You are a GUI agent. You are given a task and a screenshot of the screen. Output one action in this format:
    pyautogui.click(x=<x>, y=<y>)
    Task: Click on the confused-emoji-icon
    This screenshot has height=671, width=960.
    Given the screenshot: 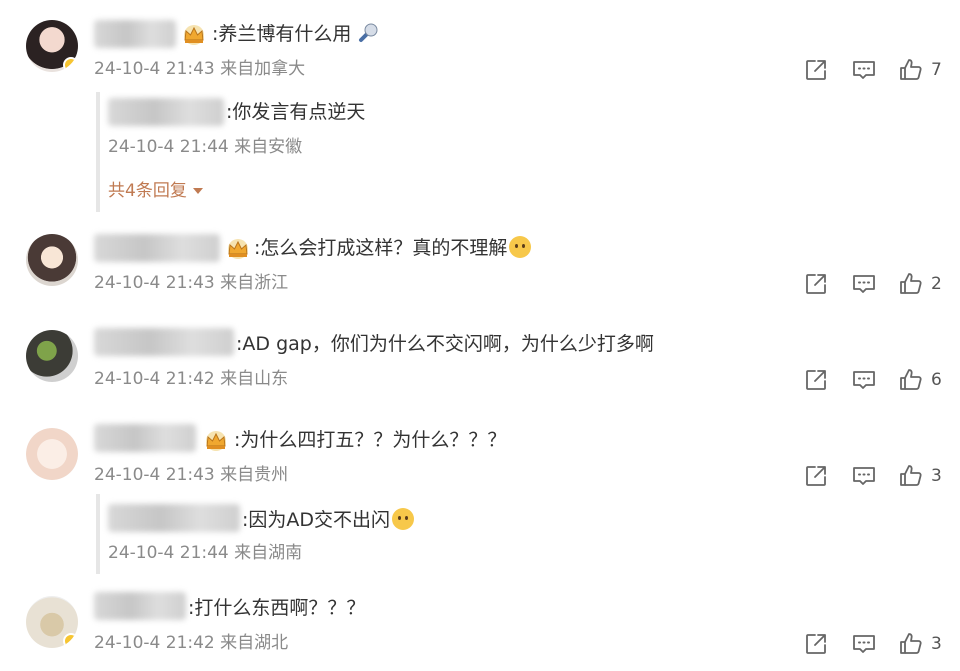 What is the action you would take?
    pyautogui.click(x=520, y=247)
    